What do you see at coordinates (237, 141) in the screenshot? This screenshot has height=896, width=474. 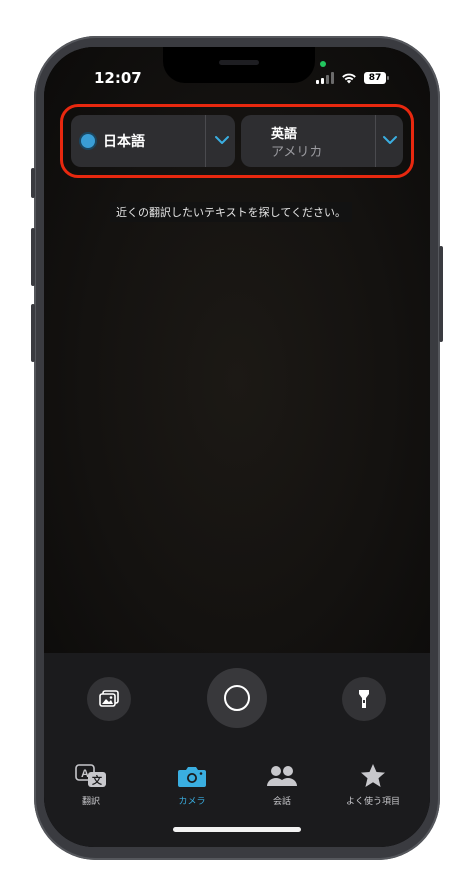 I see `language-selector: 日本語 英語 アメリカ` at bounding box center [237, 141].